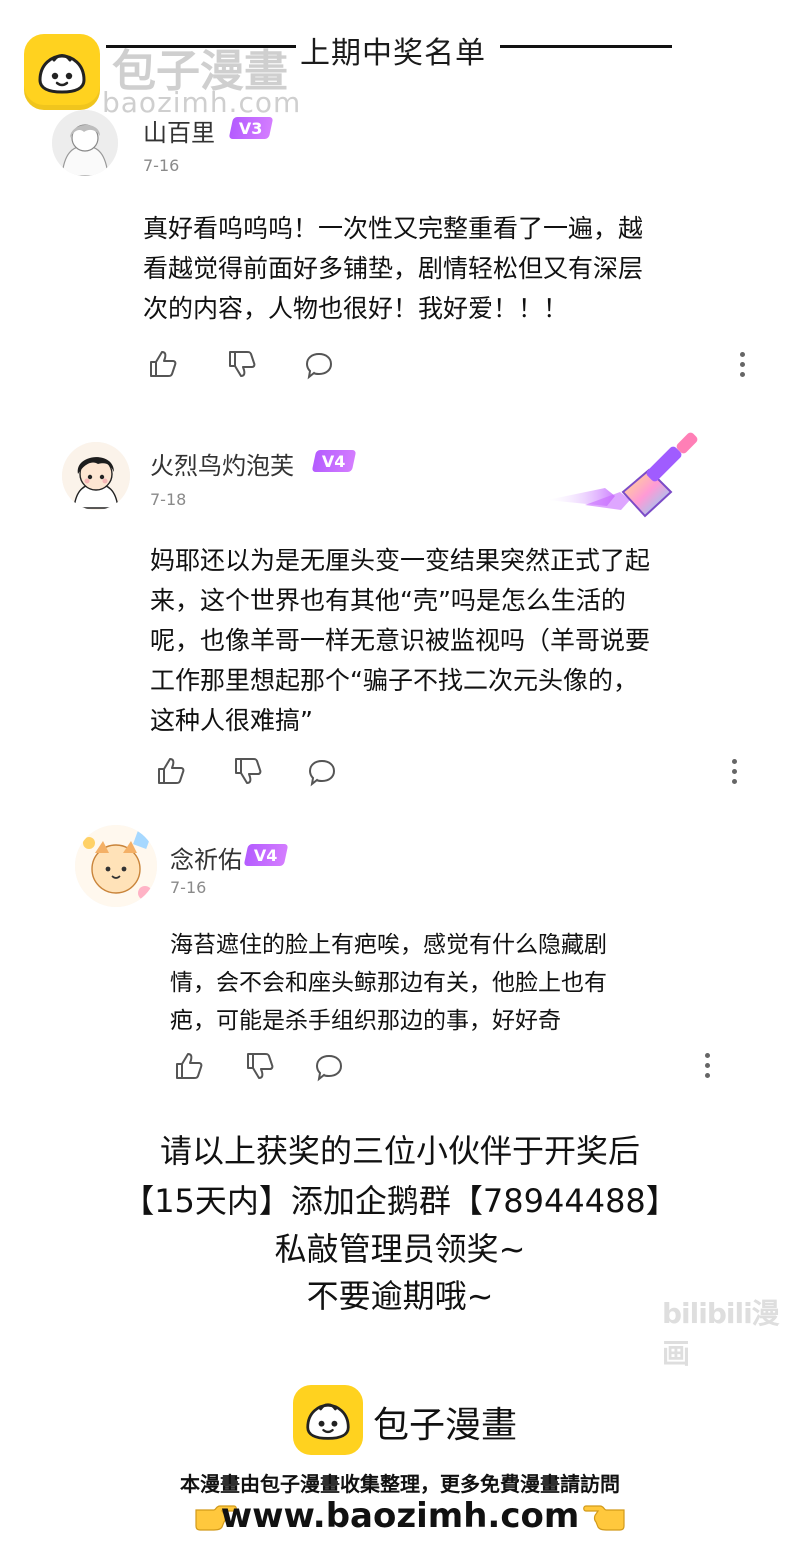  What do you see at coordinates (251, 128) in the screenshot?
I see `level-badge: V3` at bounding box center [251, 128].